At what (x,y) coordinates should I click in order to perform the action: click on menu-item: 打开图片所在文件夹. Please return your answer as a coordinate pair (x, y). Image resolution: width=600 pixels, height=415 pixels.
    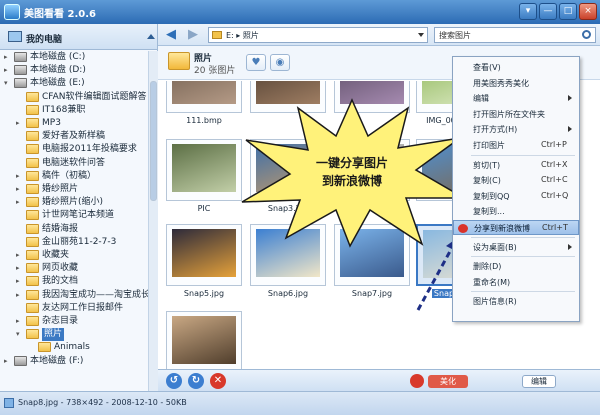
    Looking at the image, I should click on (516, 114).